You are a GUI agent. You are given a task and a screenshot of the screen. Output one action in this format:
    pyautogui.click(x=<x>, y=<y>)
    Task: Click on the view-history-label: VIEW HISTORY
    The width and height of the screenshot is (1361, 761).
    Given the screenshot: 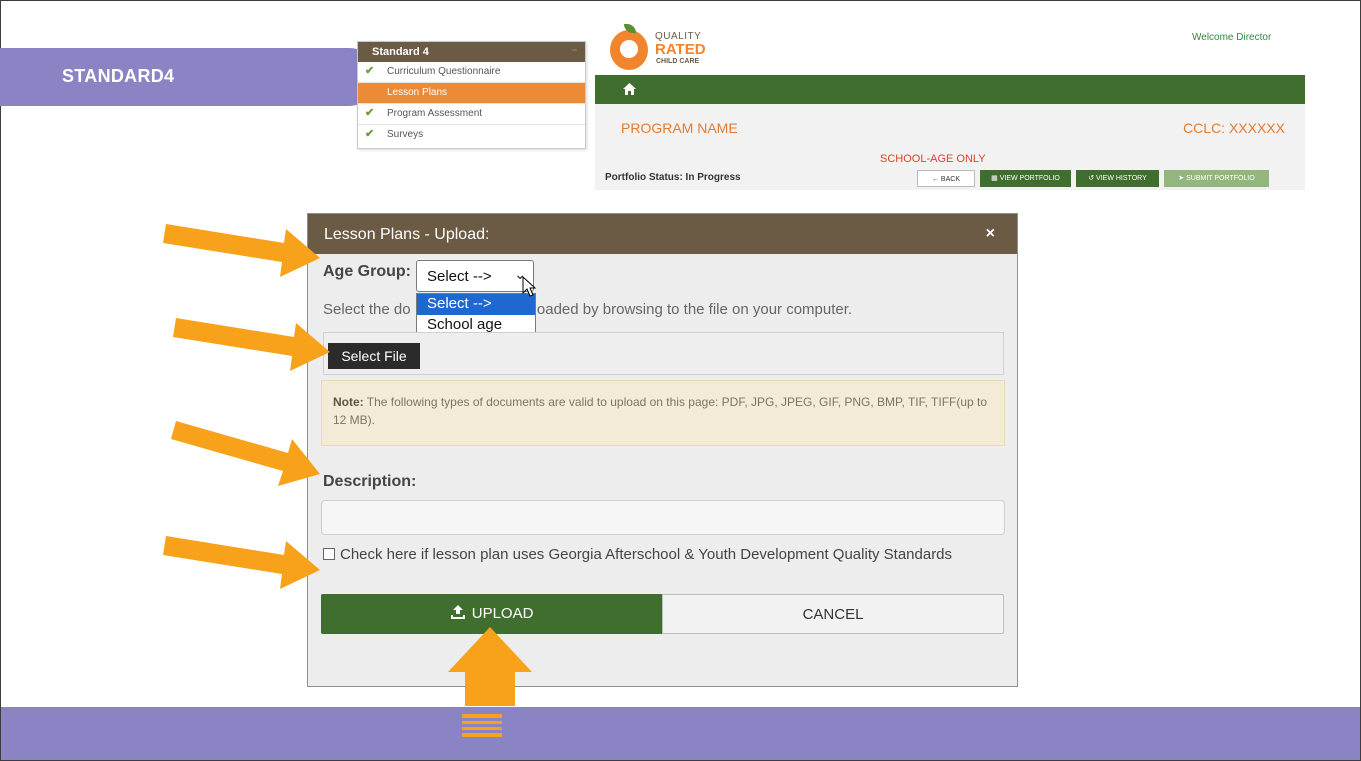 What is the action you would take?
    pyautogui.click(x=1121, y=178)
    